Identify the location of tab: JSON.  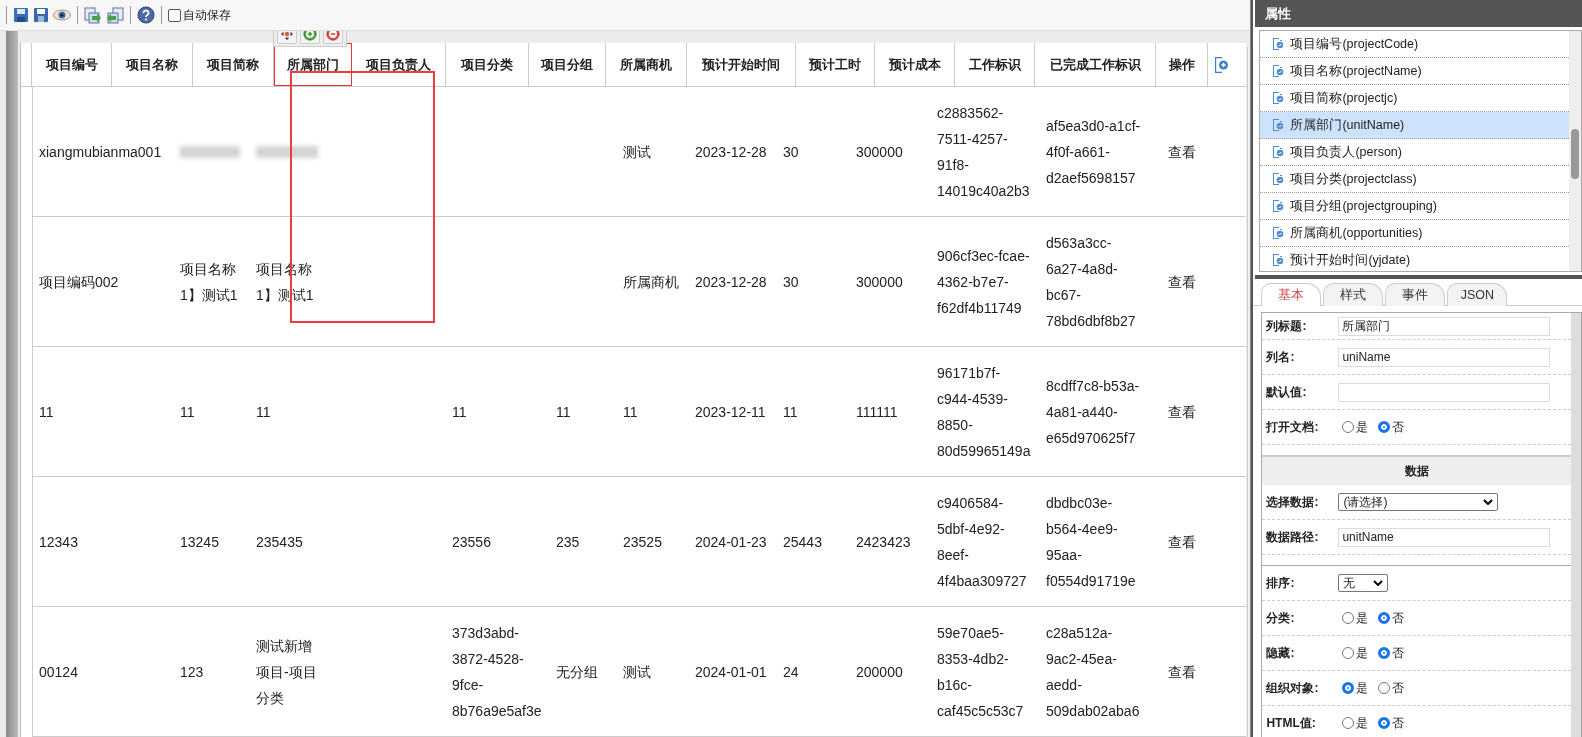
(1477, 294).